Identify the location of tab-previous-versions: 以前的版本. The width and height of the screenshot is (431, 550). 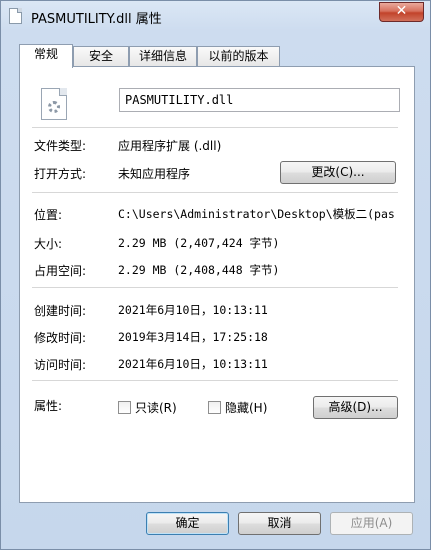
(238, 56).